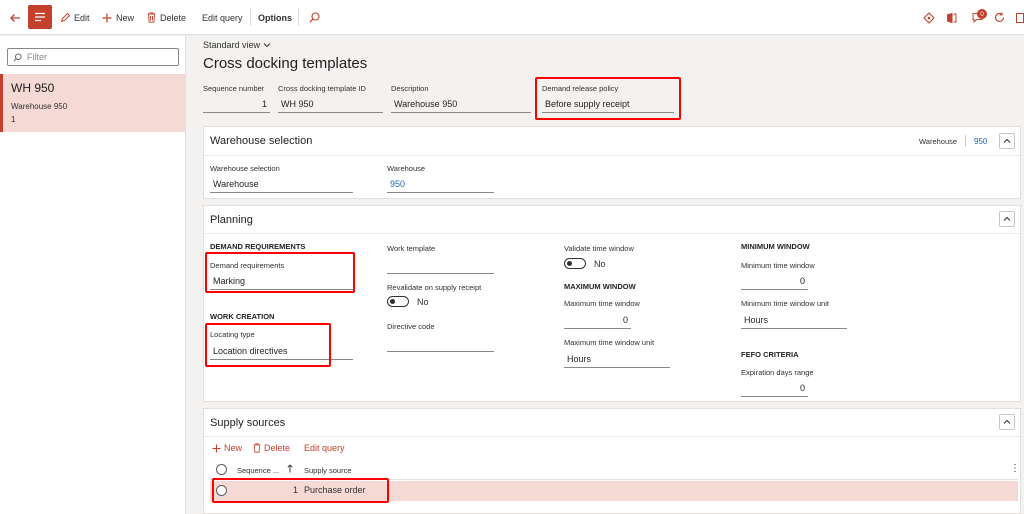  What do you see at coordinates (602, 303) in the screenshot?
I see `max-time-window-label: Maximum time window` at bounding box center [602, 303].